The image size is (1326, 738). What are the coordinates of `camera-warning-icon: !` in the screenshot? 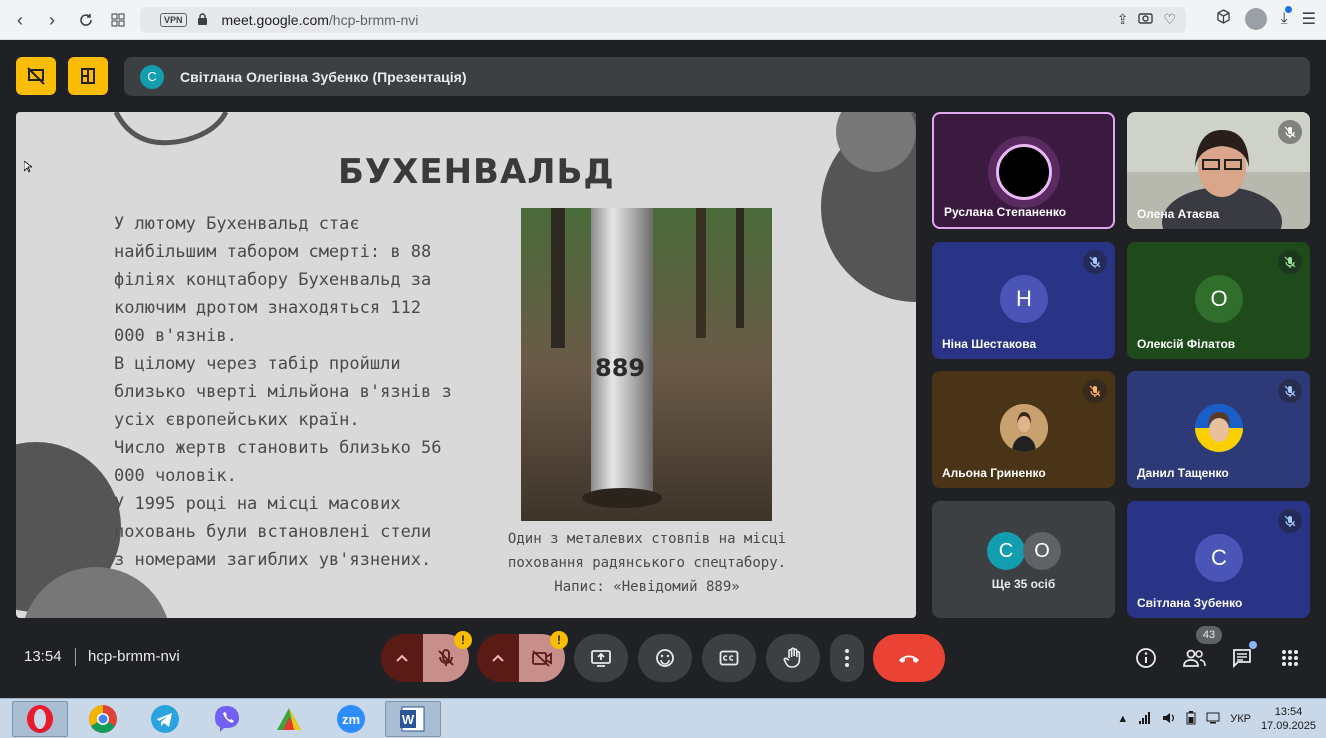 It's located at (559, 640).